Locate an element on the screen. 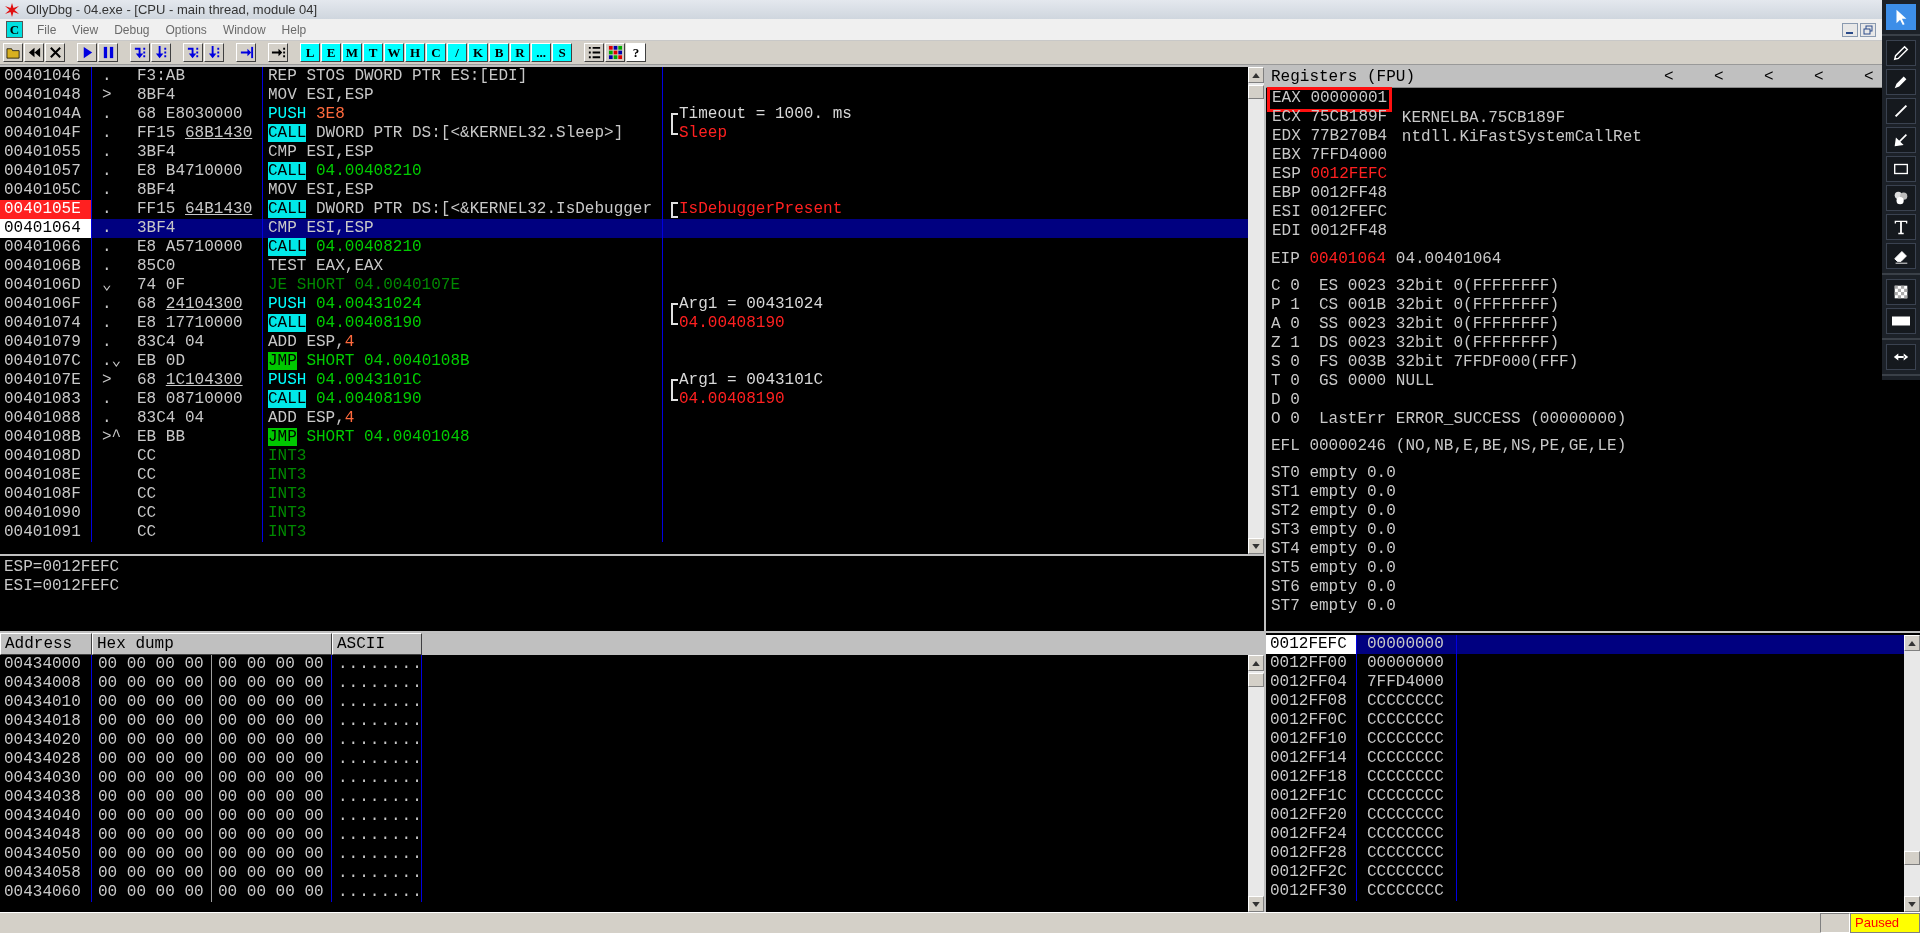 The height and width of the screenshot is (933, 1920). toolbar-button: ? is located at coordinates (636, 52).